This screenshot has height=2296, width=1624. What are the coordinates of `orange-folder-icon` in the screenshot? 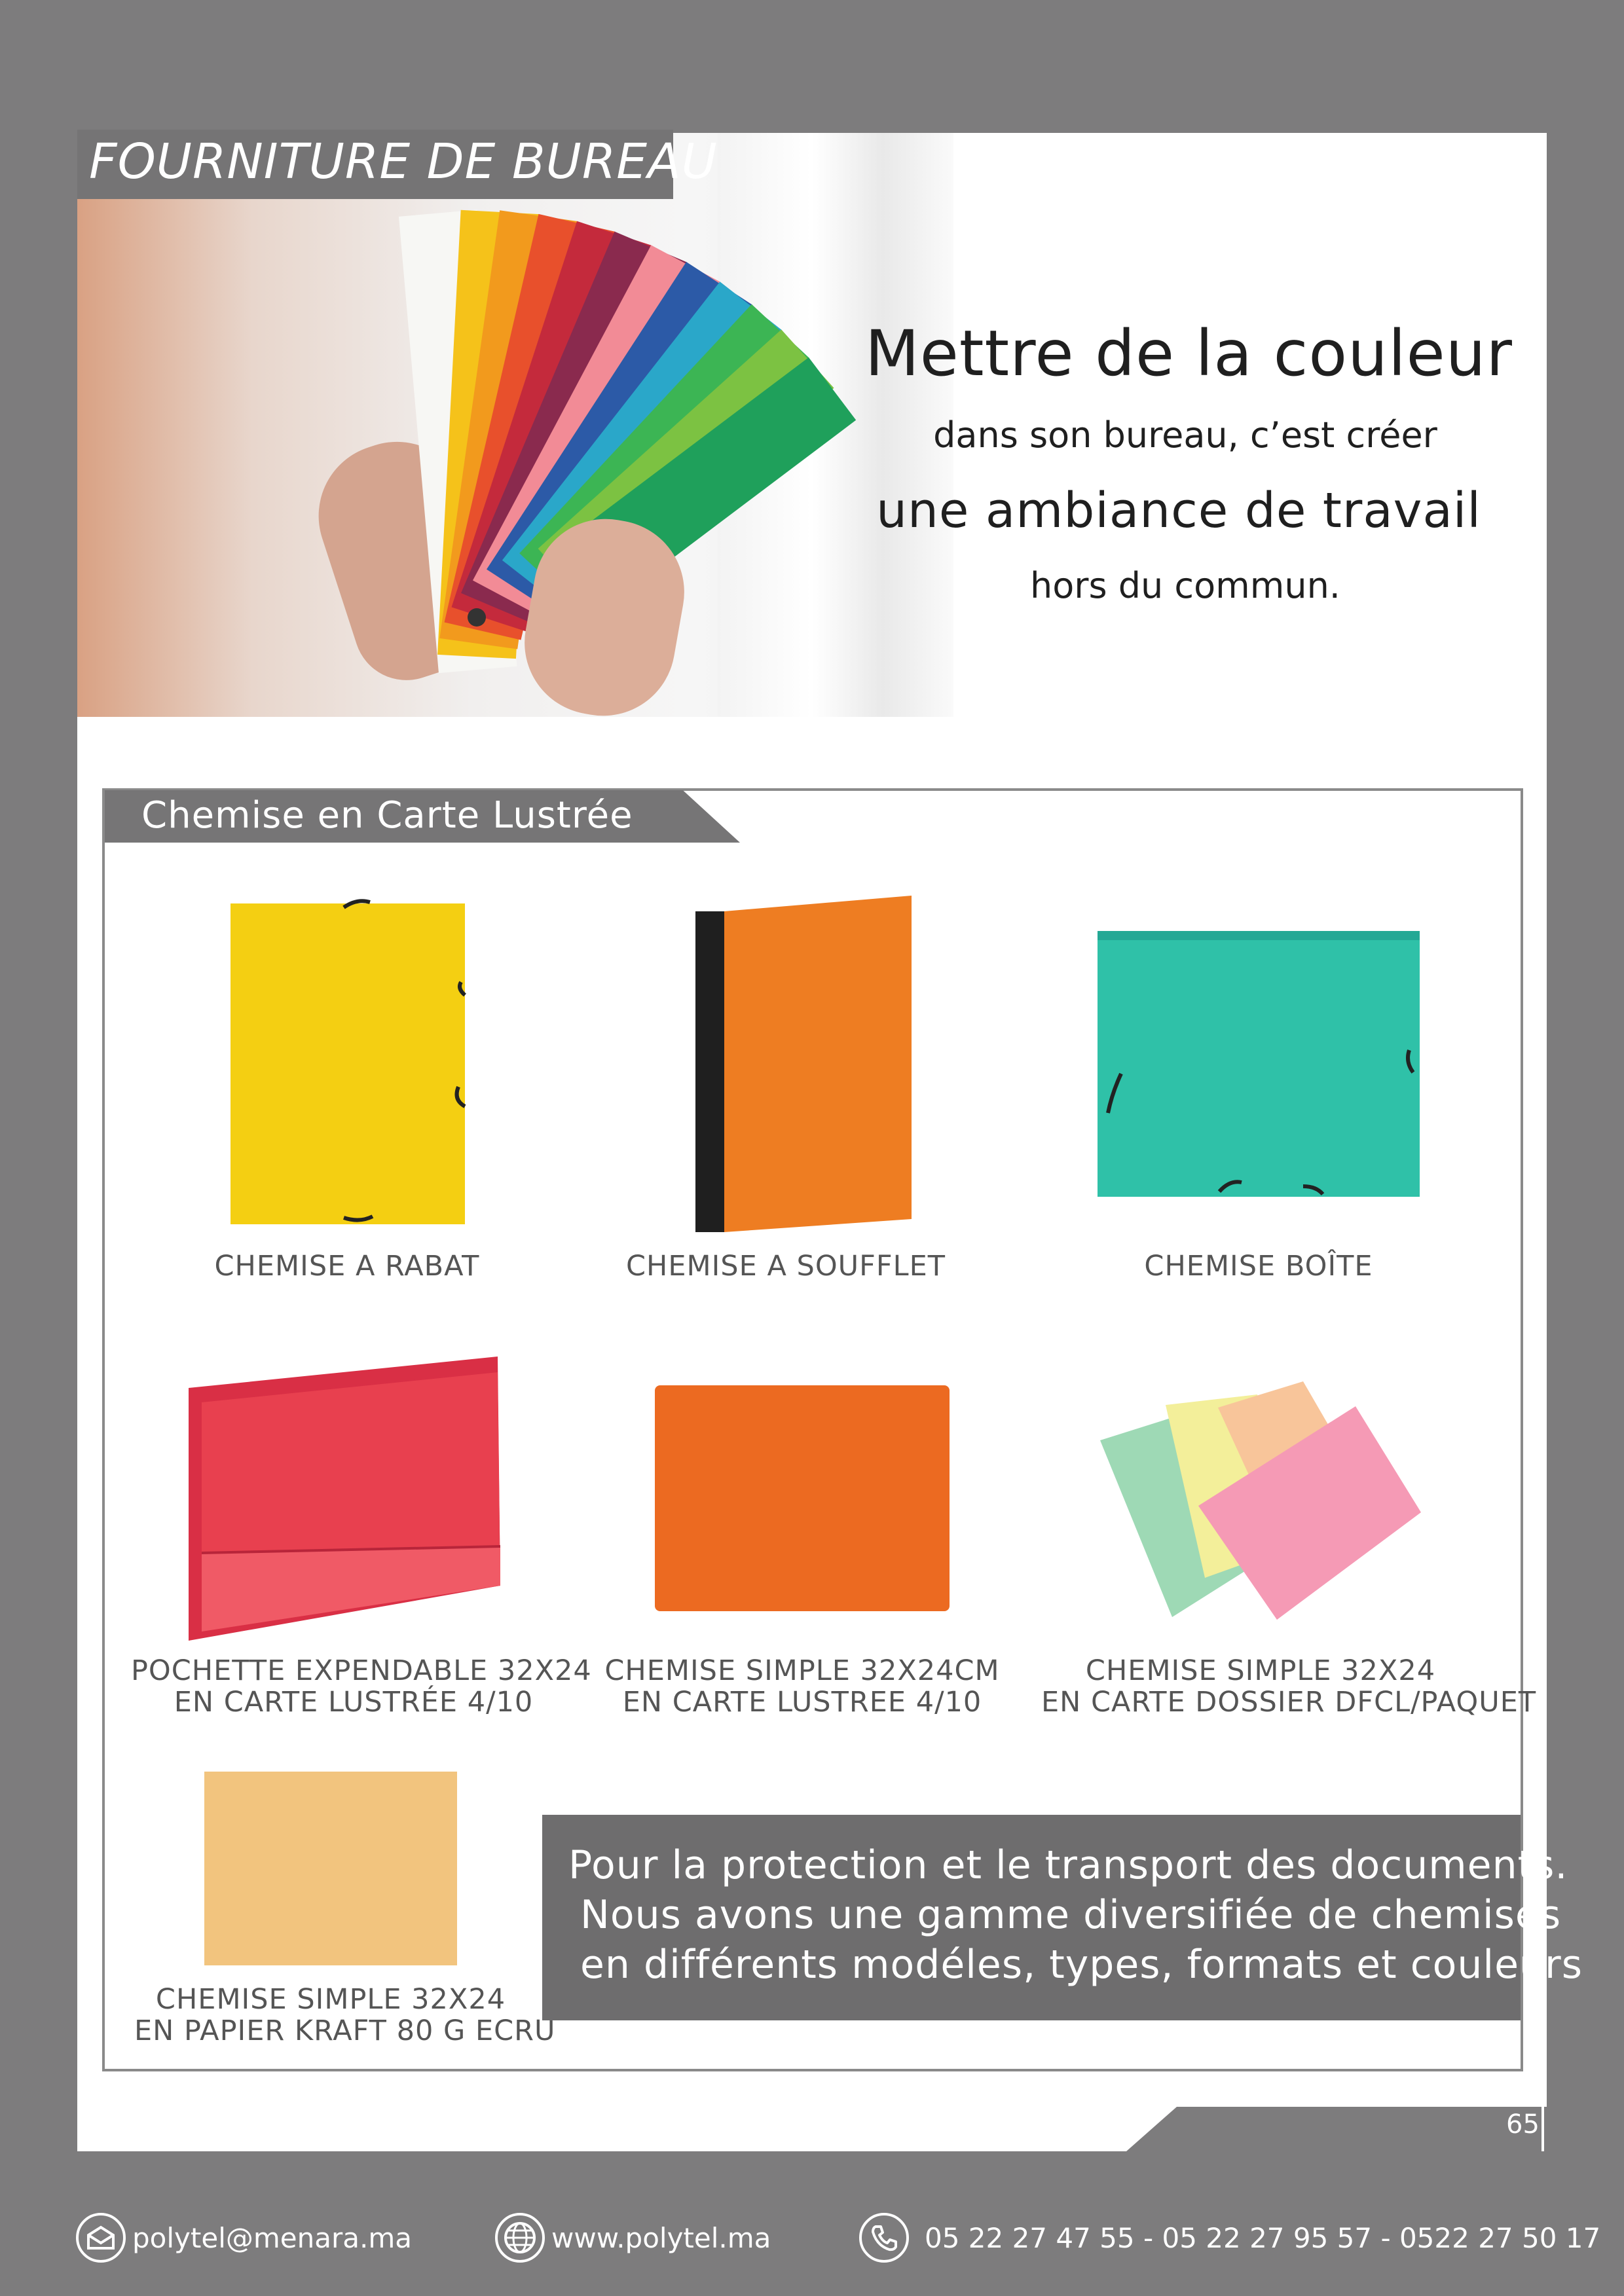 It's located at (803, 1064).